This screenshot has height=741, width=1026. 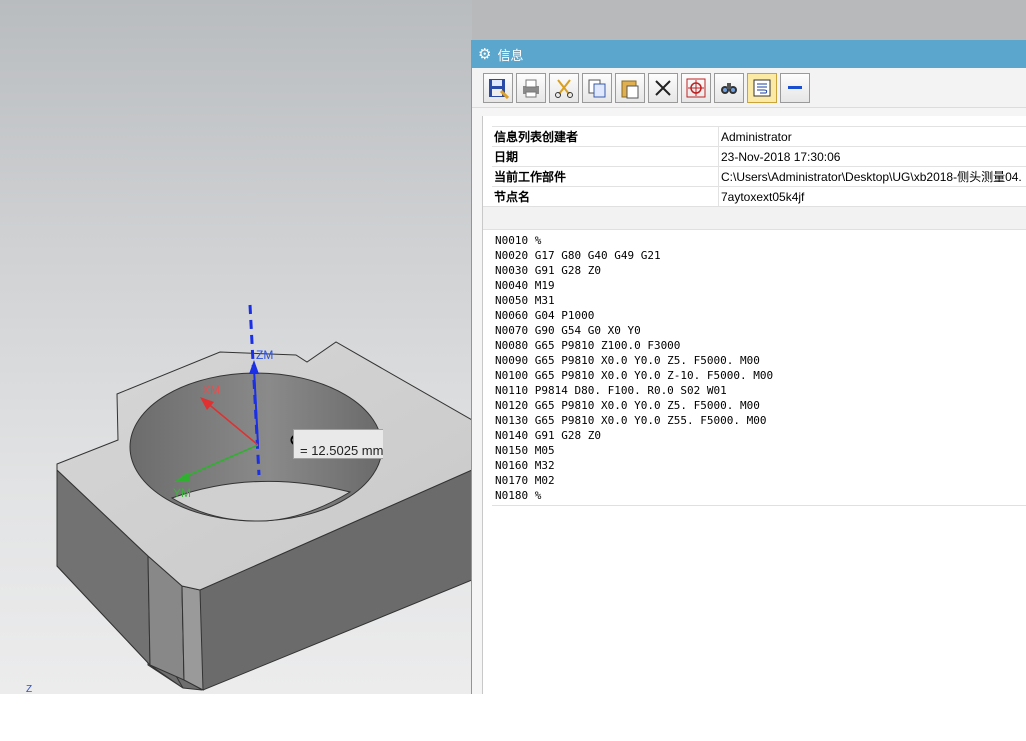 I want to click on print-button, so click(x=531, y=87).